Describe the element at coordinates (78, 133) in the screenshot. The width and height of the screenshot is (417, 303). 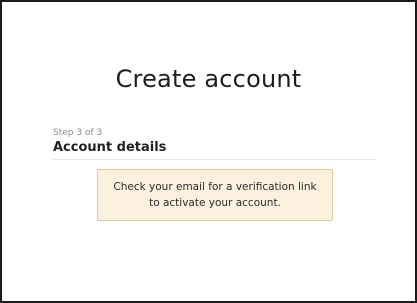
I see `step-indicator: Step 3 of 3` at that location.